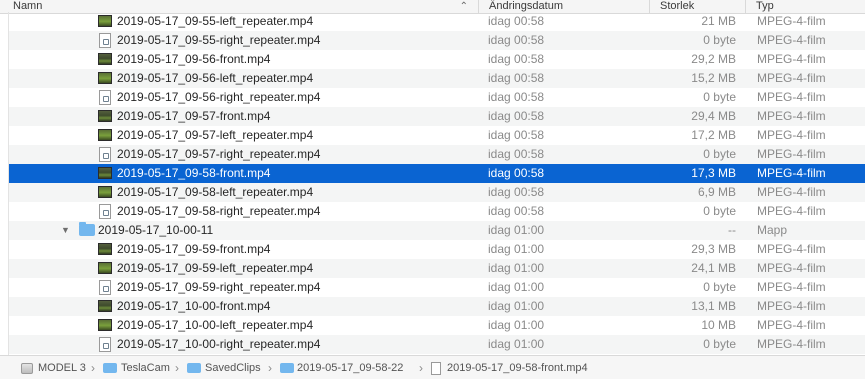 Image resolution: width=865 pixels, height=379 pixels. I want to click on path-folder-clip: 2019-05-17_09-58-22, so click(350, 367).